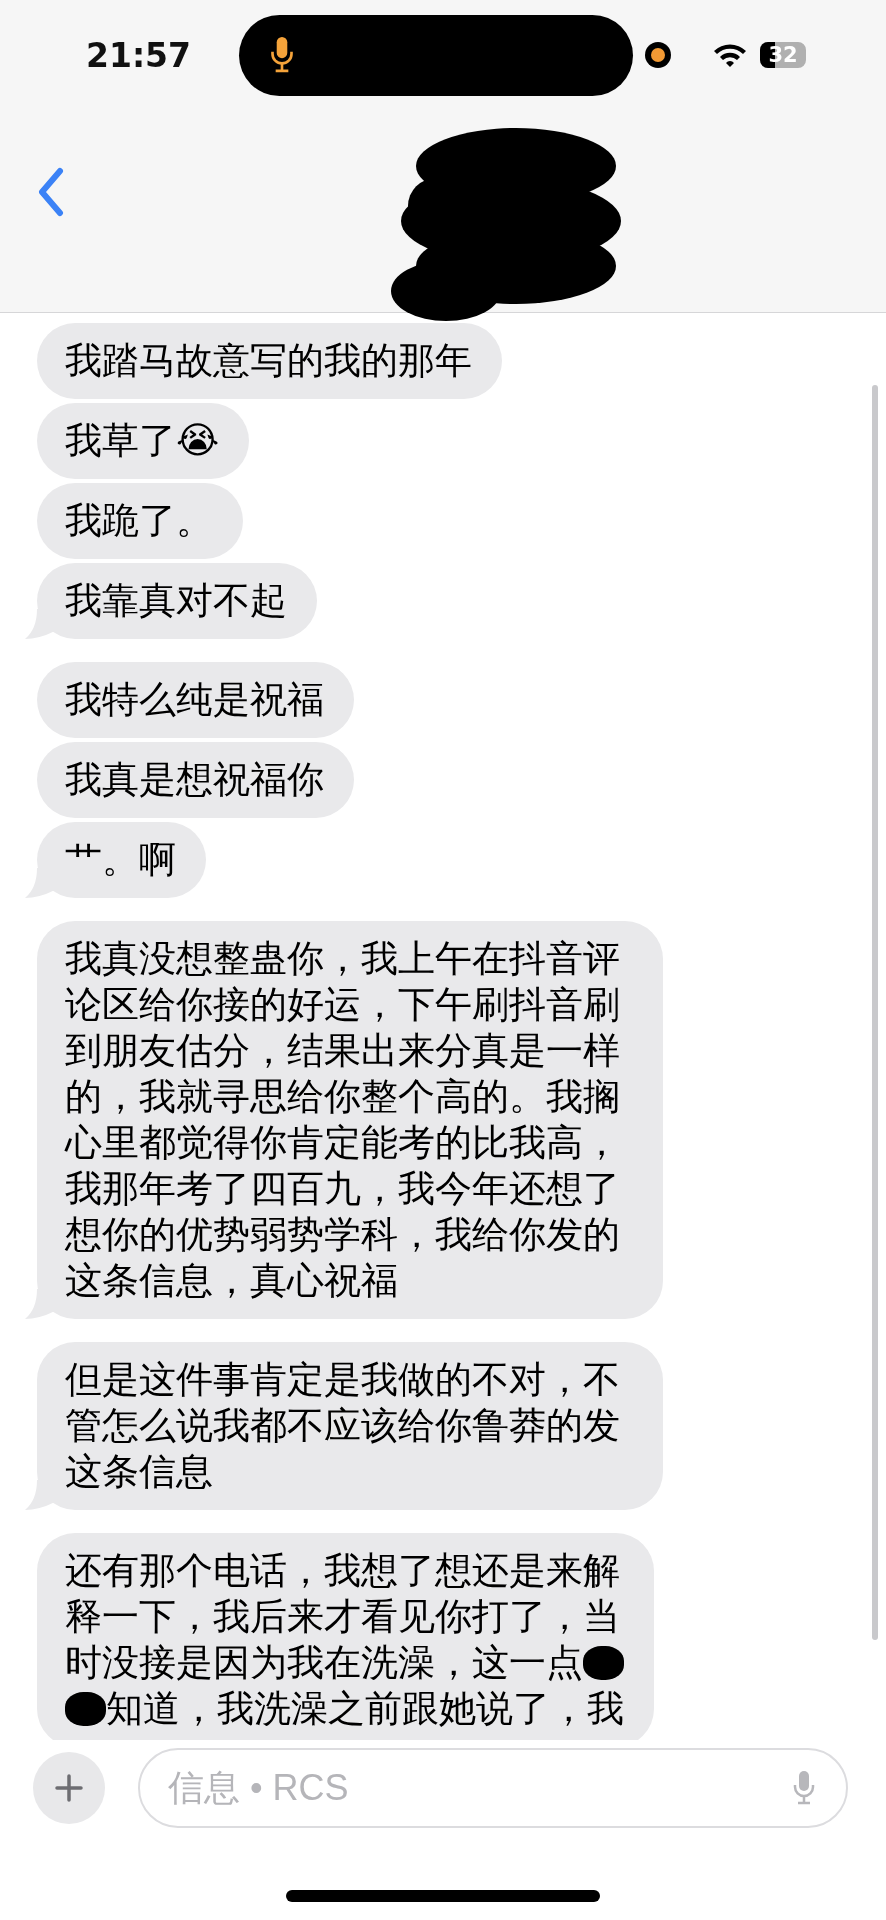  I want to click on message-text: 释一下，我后来才看见你打了，当, so click(342, 1617).